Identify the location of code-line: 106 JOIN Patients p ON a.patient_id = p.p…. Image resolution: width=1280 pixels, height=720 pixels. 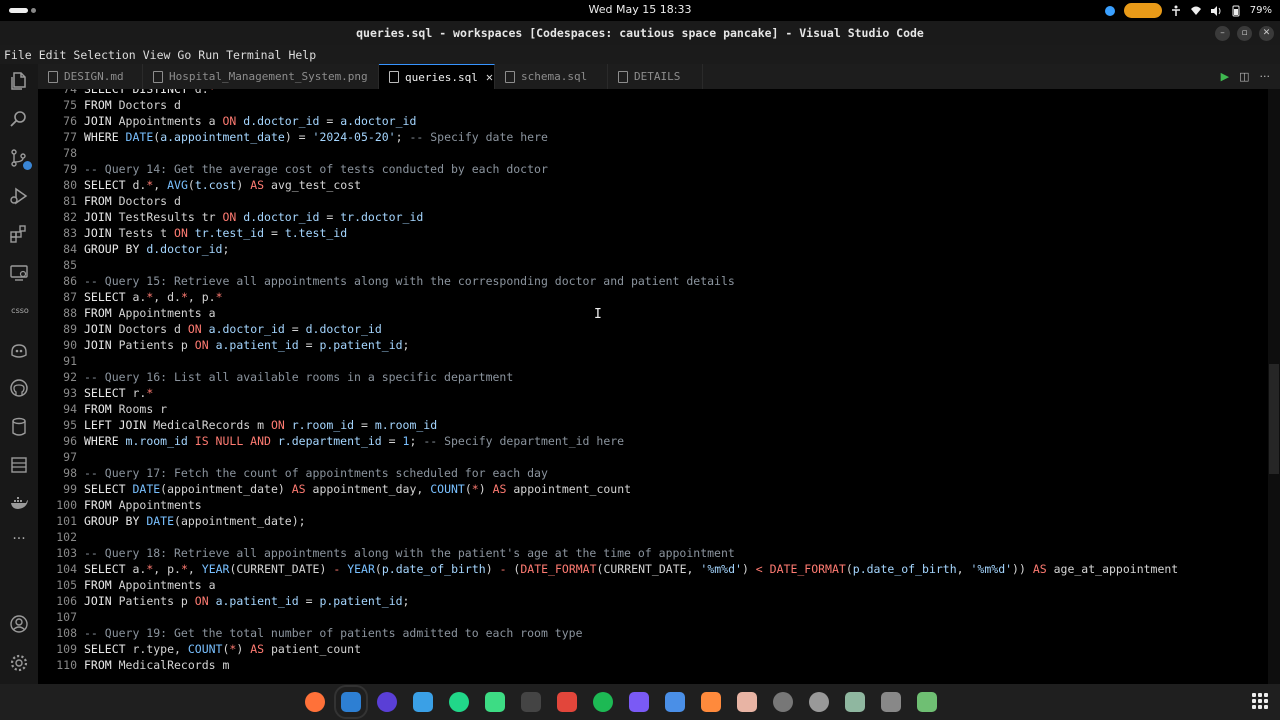
(653, 601).